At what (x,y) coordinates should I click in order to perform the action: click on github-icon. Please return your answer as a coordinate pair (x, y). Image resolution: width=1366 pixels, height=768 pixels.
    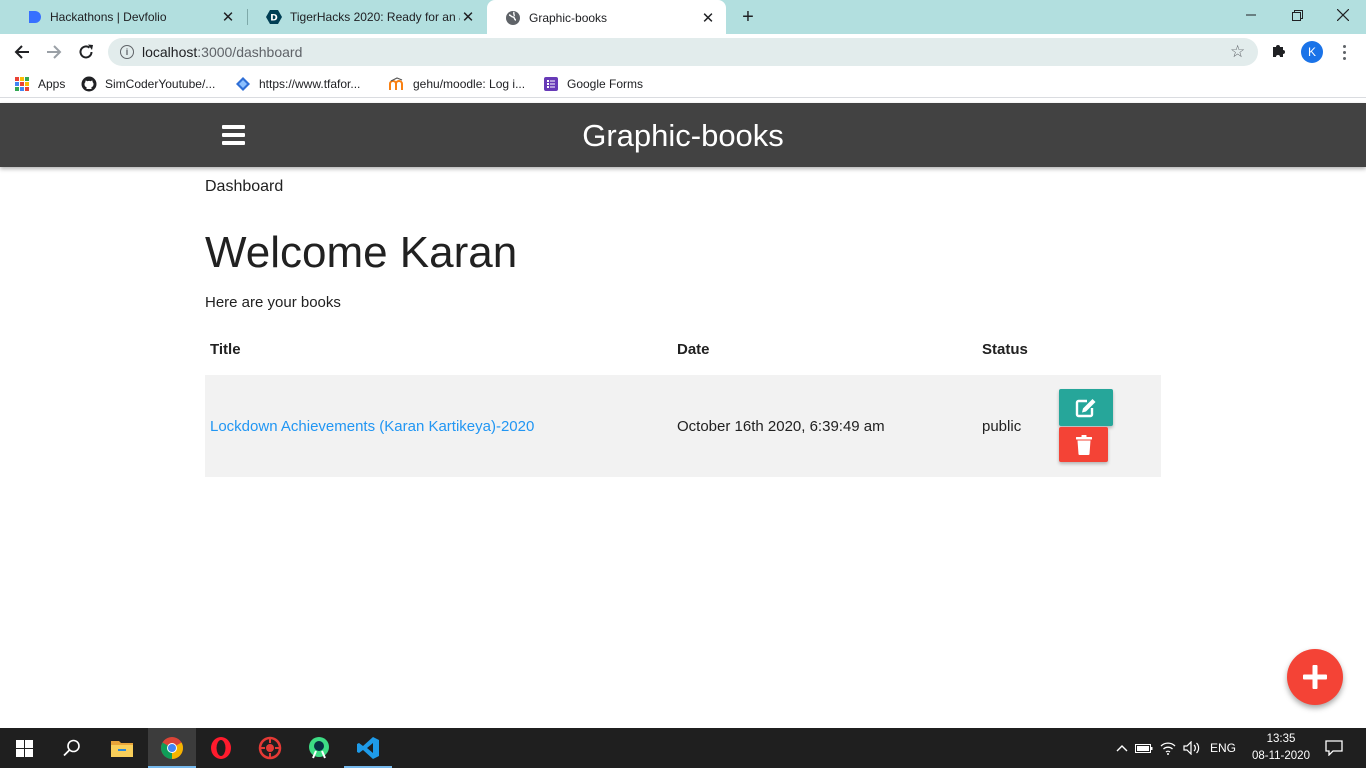
    Looking at the image, I should click on (89, 84).